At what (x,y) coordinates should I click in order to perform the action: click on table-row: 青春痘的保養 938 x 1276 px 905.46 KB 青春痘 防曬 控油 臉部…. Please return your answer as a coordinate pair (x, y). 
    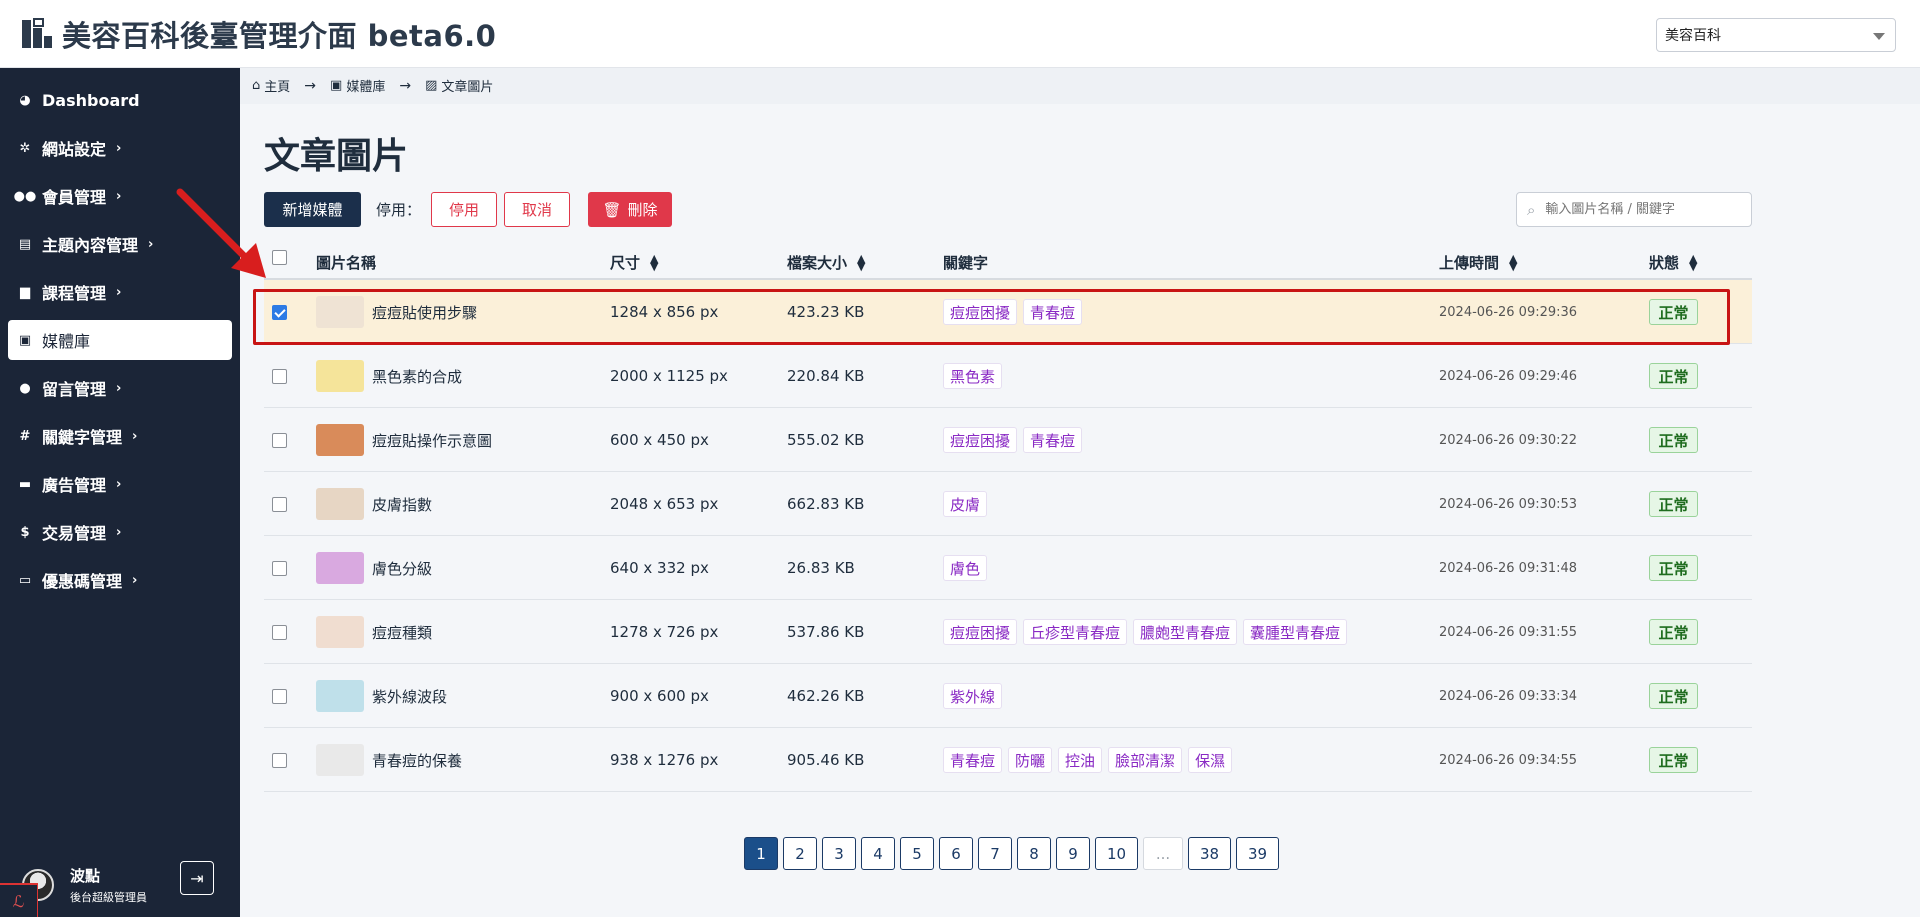
    Looking at the image, I should click on (1008, 760).